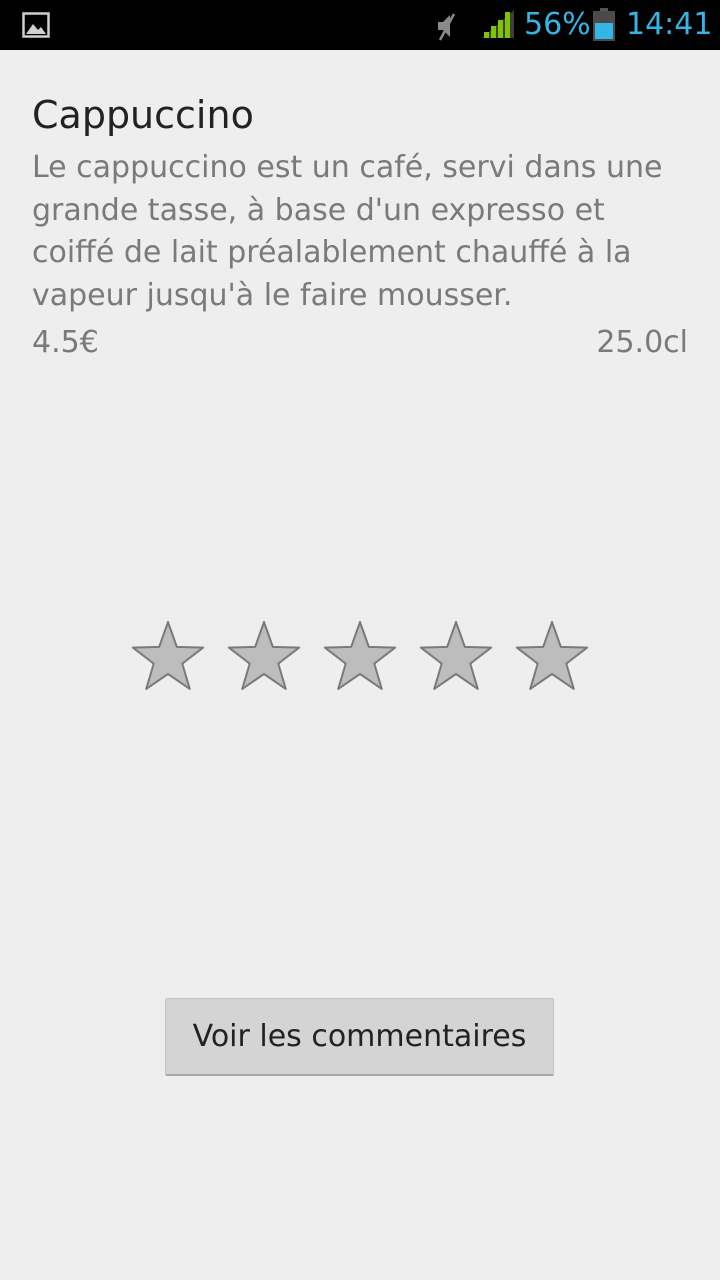 The width and height of the screenshot is (720, 1280). What do you see at coordinates (642, 342) in the screenshot?
I see `product-volume: 25.0cl` at bounding box center [642, 342].